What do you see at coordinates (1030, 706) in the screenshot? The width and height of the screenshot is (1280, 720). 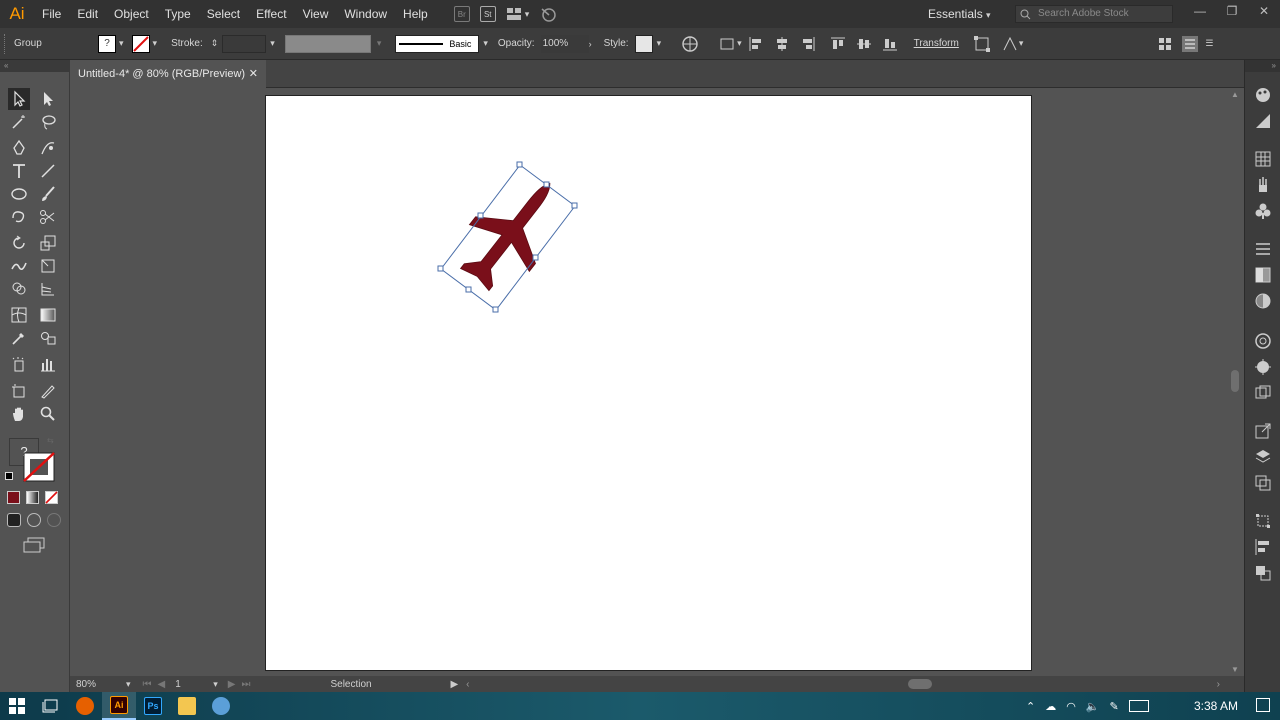 I see `tray-overflow-icon: ⌃` at bounding box center [1030, 706].